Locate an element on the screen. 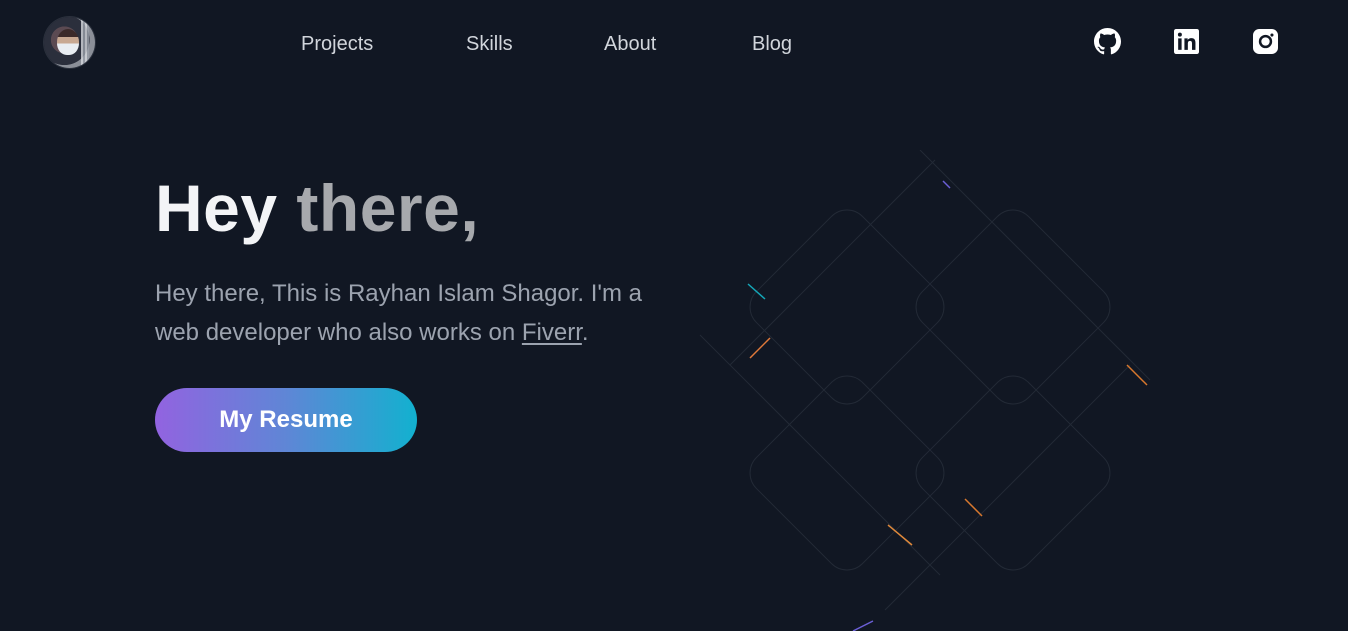 The height and width of the screenshot is (631, 1348). my-resume-button: My Resume is located at coordinates (286, 420).